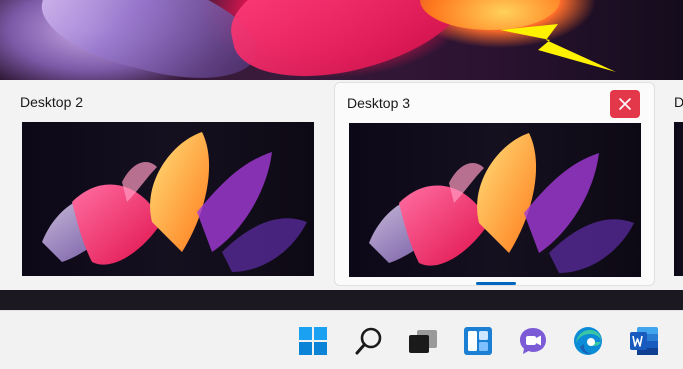 This screenshot has height=369, width=683. Describe the element at coordinates (313, 341) in the screenshot. I see `windows-logo-icon` at that location.